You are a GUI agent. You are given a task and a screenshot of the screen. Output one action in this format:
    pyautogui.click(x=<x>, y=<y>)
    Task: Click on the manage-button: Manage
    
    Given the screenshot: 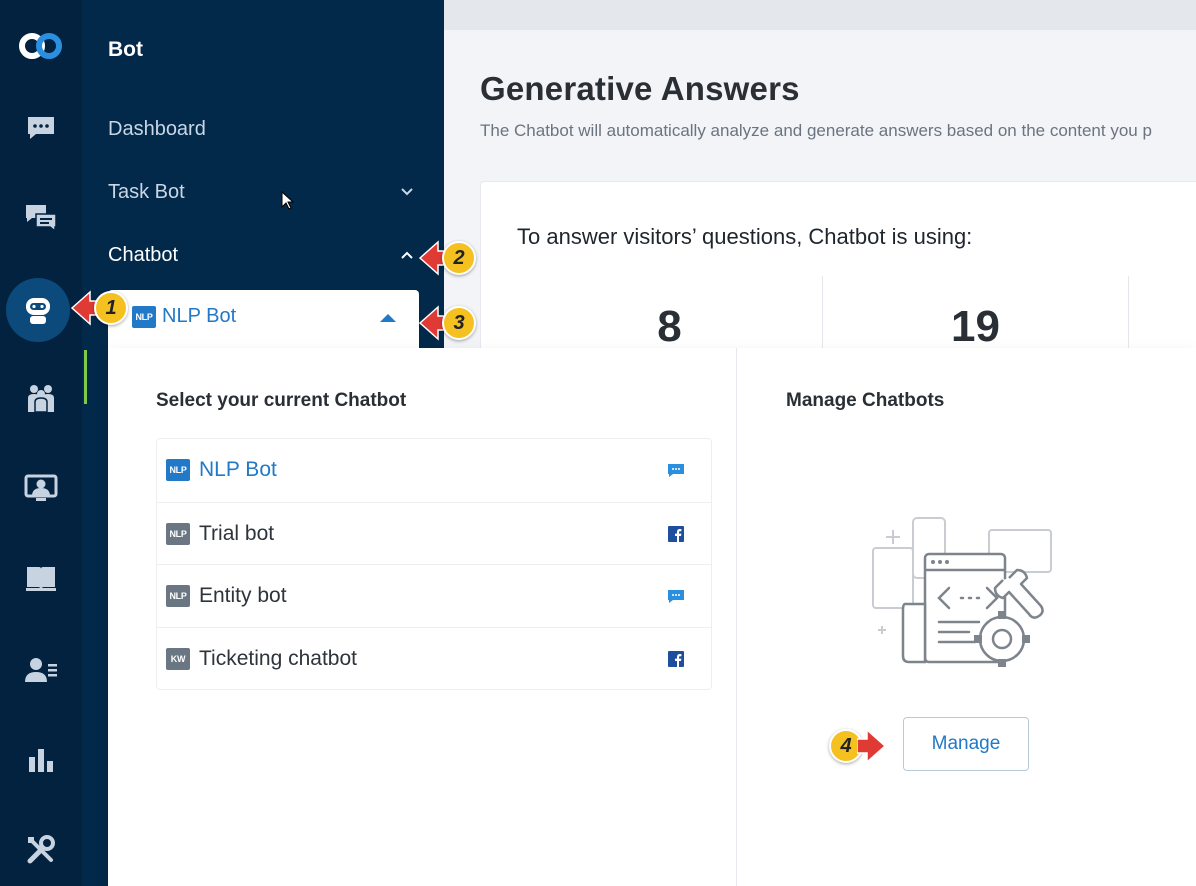 What is the action you would take?
    pyautogui.click(x=966, y=744)
    